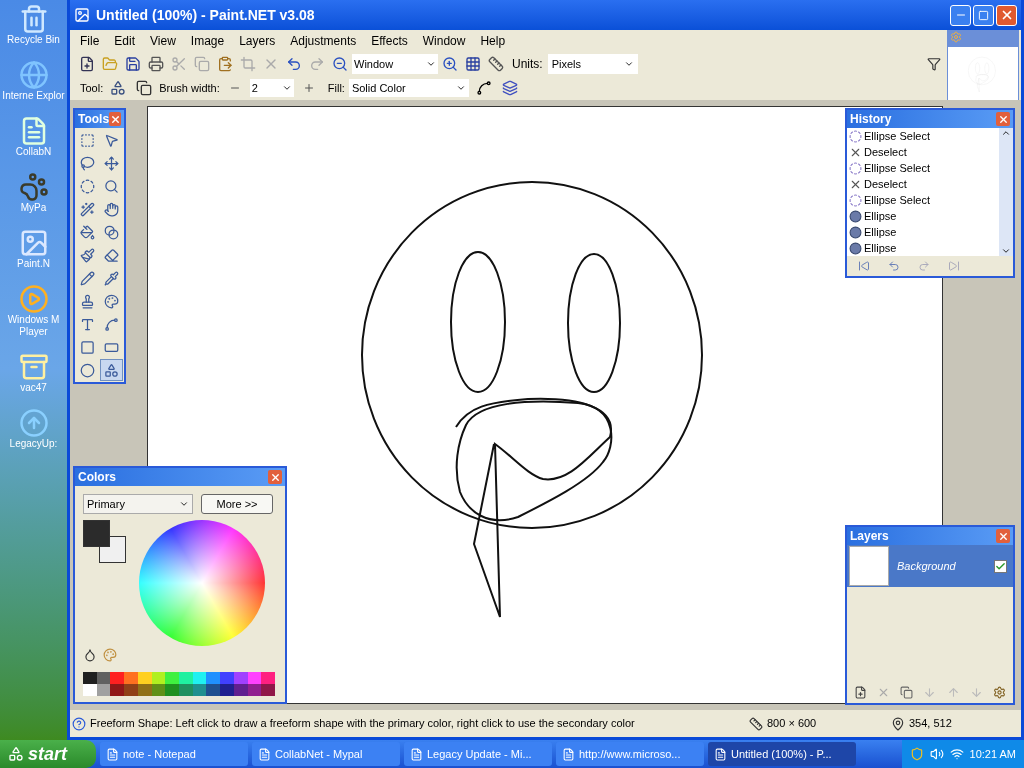  Describe the element at coordinates (207, 41) in the screenshot. I see `menu-item: Image` at that location.